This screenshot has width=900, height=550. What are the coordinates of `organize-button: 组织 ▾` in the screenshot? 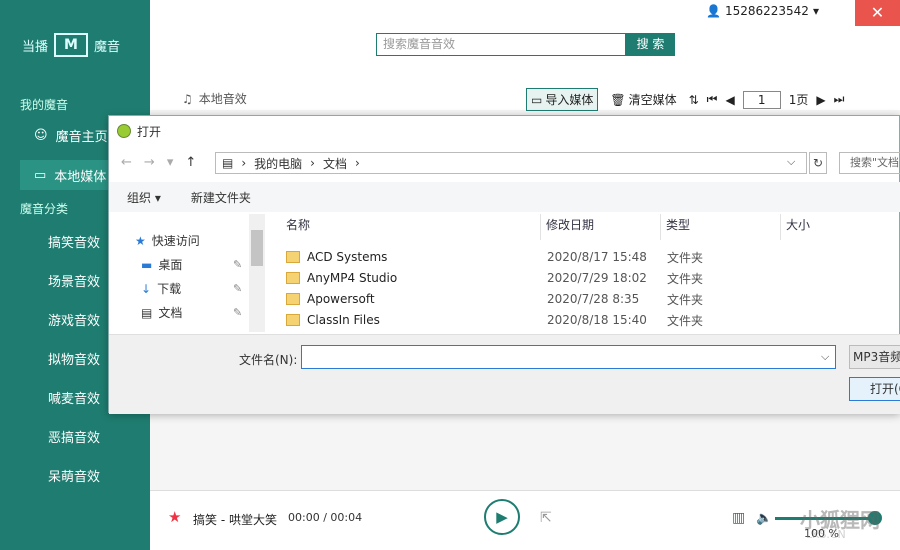 It's located at (144, 197).